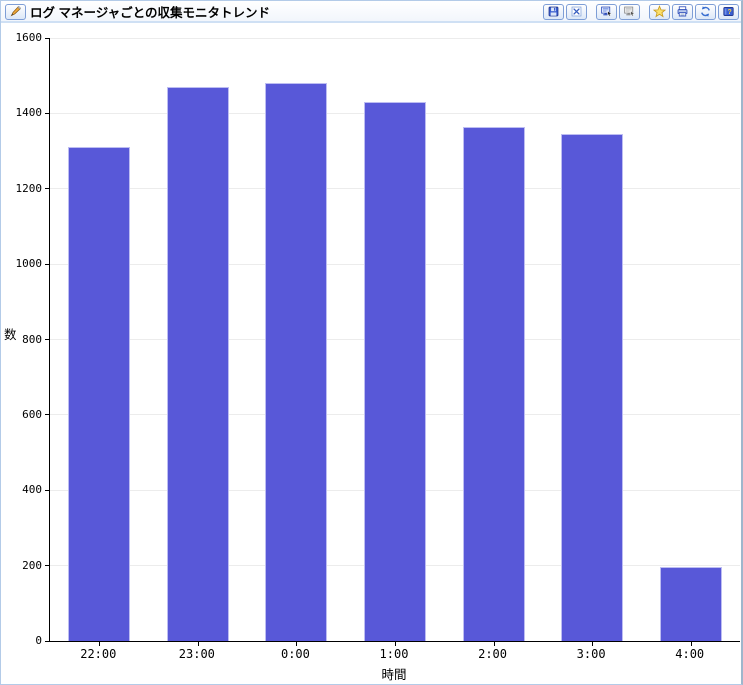  I want to click on edit-button, so click(15, 11).